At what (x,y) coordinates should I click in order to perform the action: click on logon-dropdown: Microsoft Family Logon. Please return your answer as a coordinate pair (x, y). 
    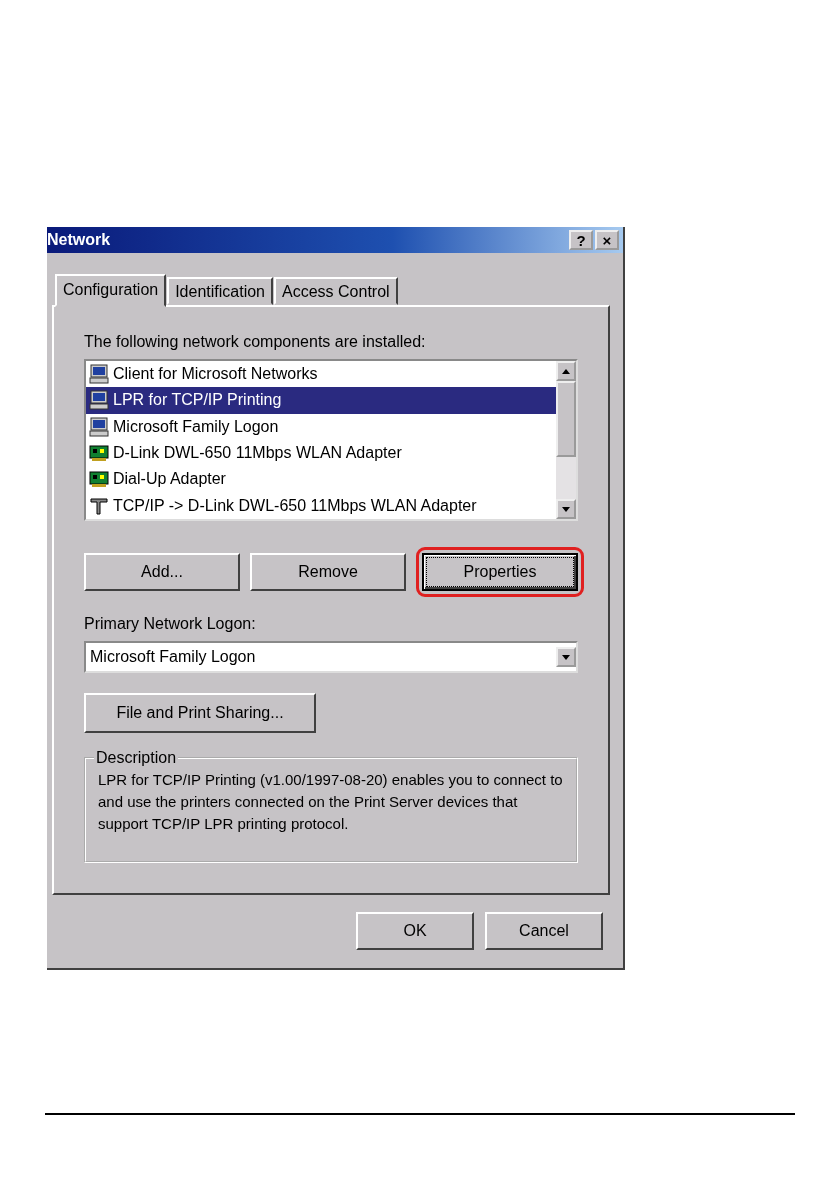
    Looking at the image, I should click on (331, 657).